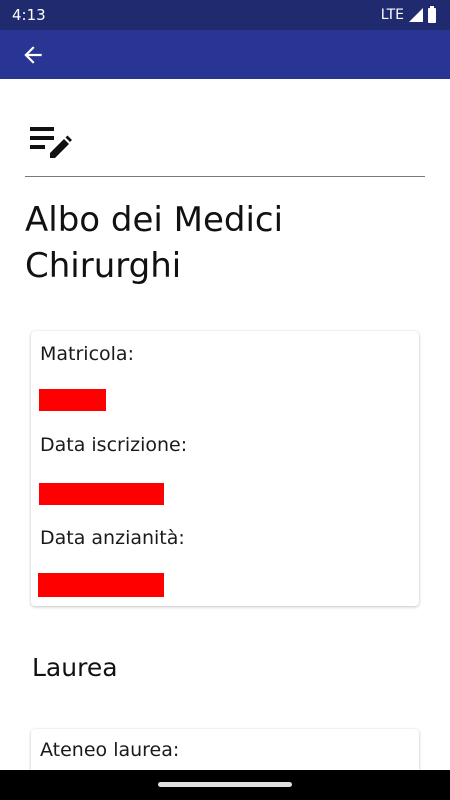  I want to click on network-type: LTE, so click(392, 15).